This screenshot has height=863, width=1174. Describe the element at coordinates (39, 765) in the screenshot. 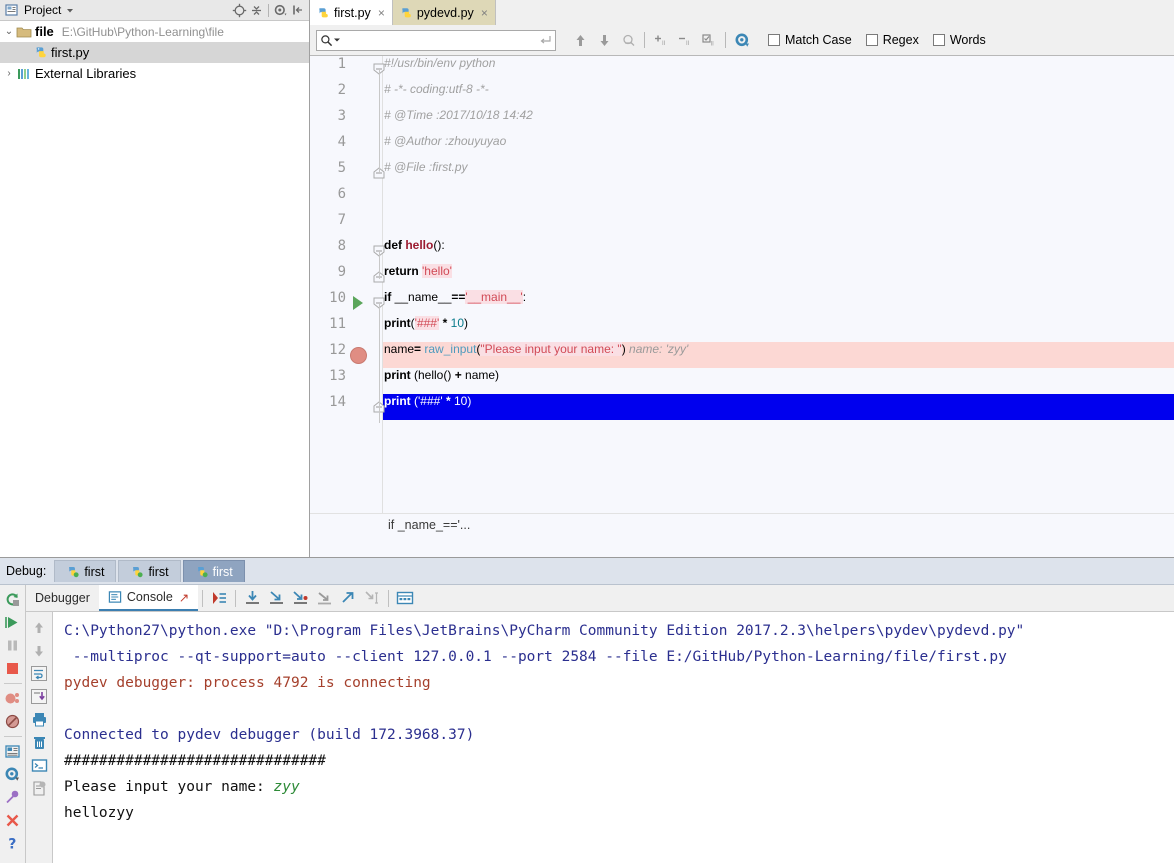

I see `open-terminal-icon` at that location.